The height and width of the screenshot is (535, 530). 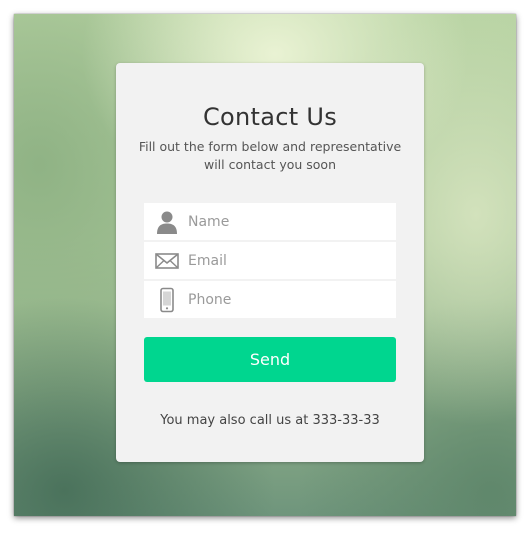 I want to click on name-field-row, so click(x=270, y=221).